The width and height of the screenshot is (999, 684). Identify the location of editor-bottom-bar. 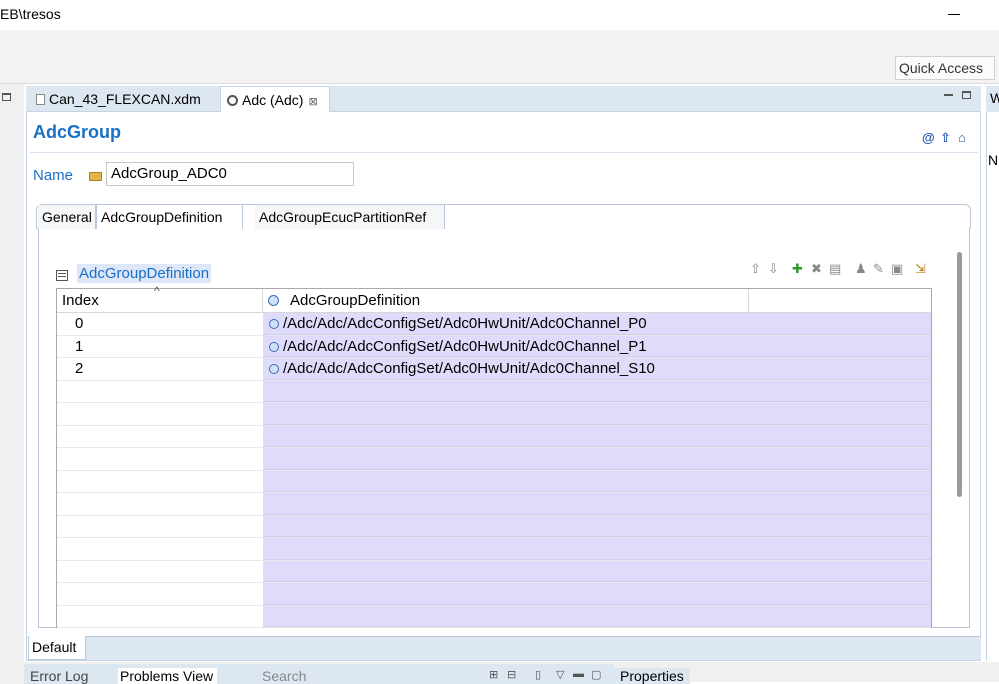
(504, 648).